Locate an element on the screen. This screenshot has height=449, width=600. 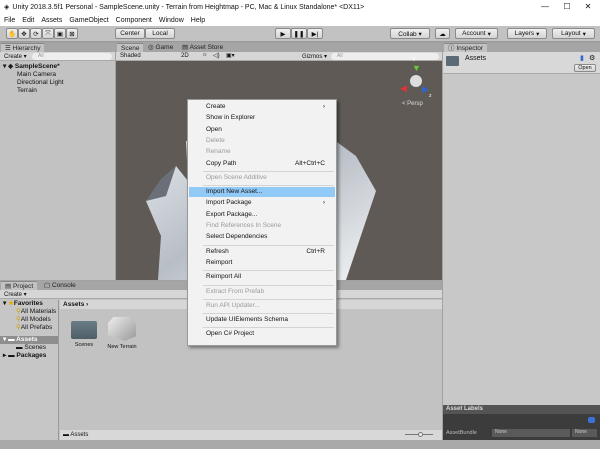
gizmo-y-axis: ▼ is located at coordinates (416, 68).